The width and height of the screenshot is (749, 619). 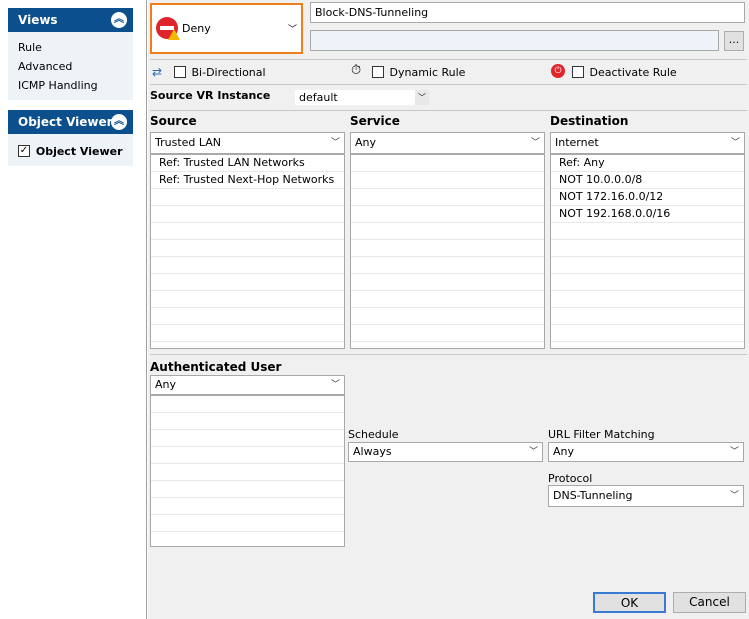 I want to click on bidirectional-label: Bi-Directional, so click(x=228, y=72).